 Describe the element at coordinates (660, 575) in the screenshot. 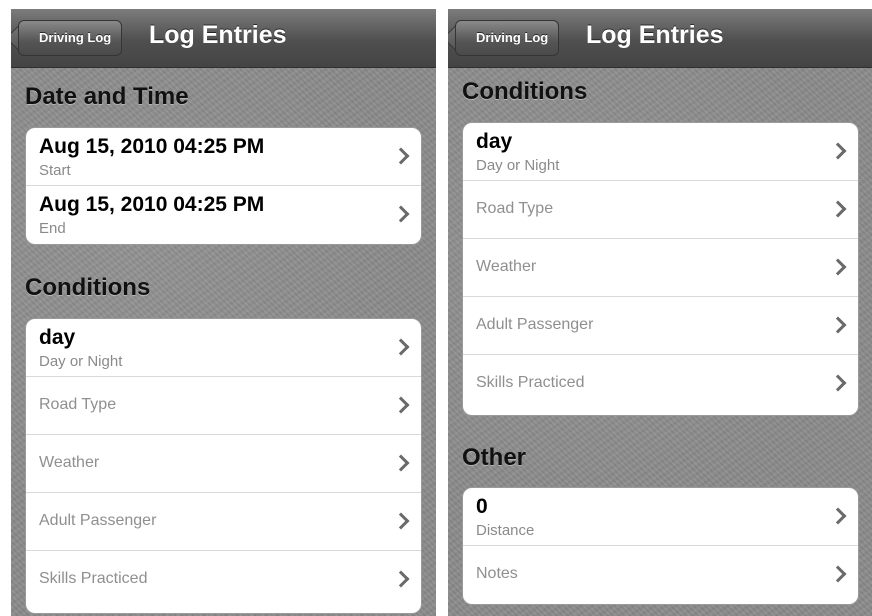

I see `notes-row: Notes` at that location.